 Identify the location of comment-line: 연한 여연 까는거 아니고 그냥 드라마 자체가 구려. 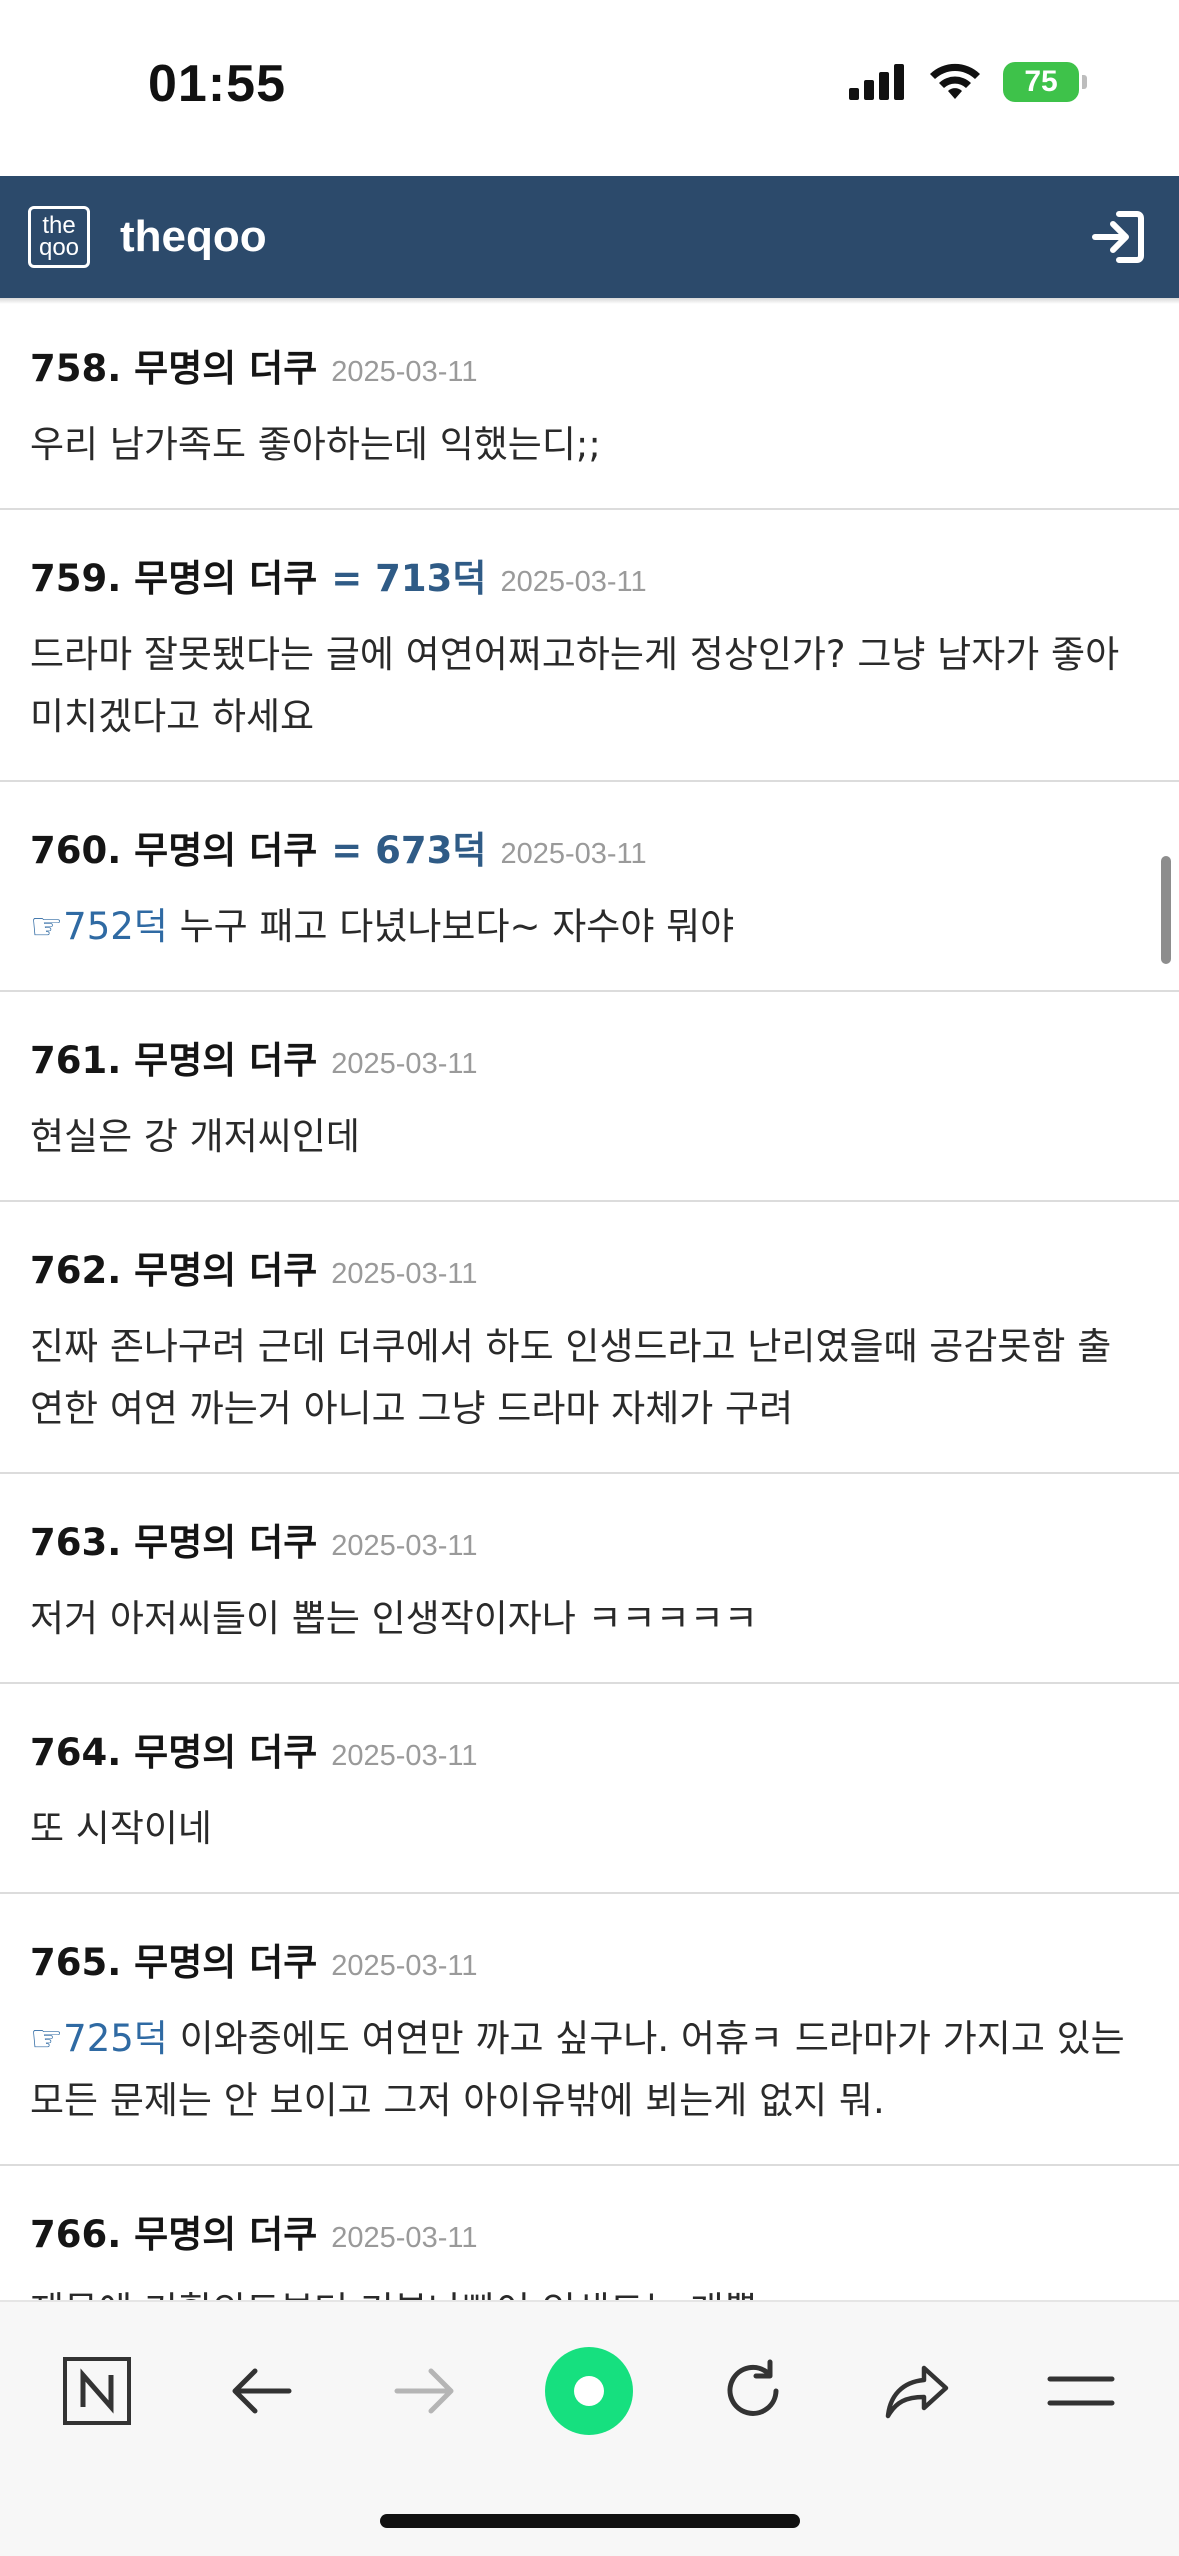
(589, 1409).